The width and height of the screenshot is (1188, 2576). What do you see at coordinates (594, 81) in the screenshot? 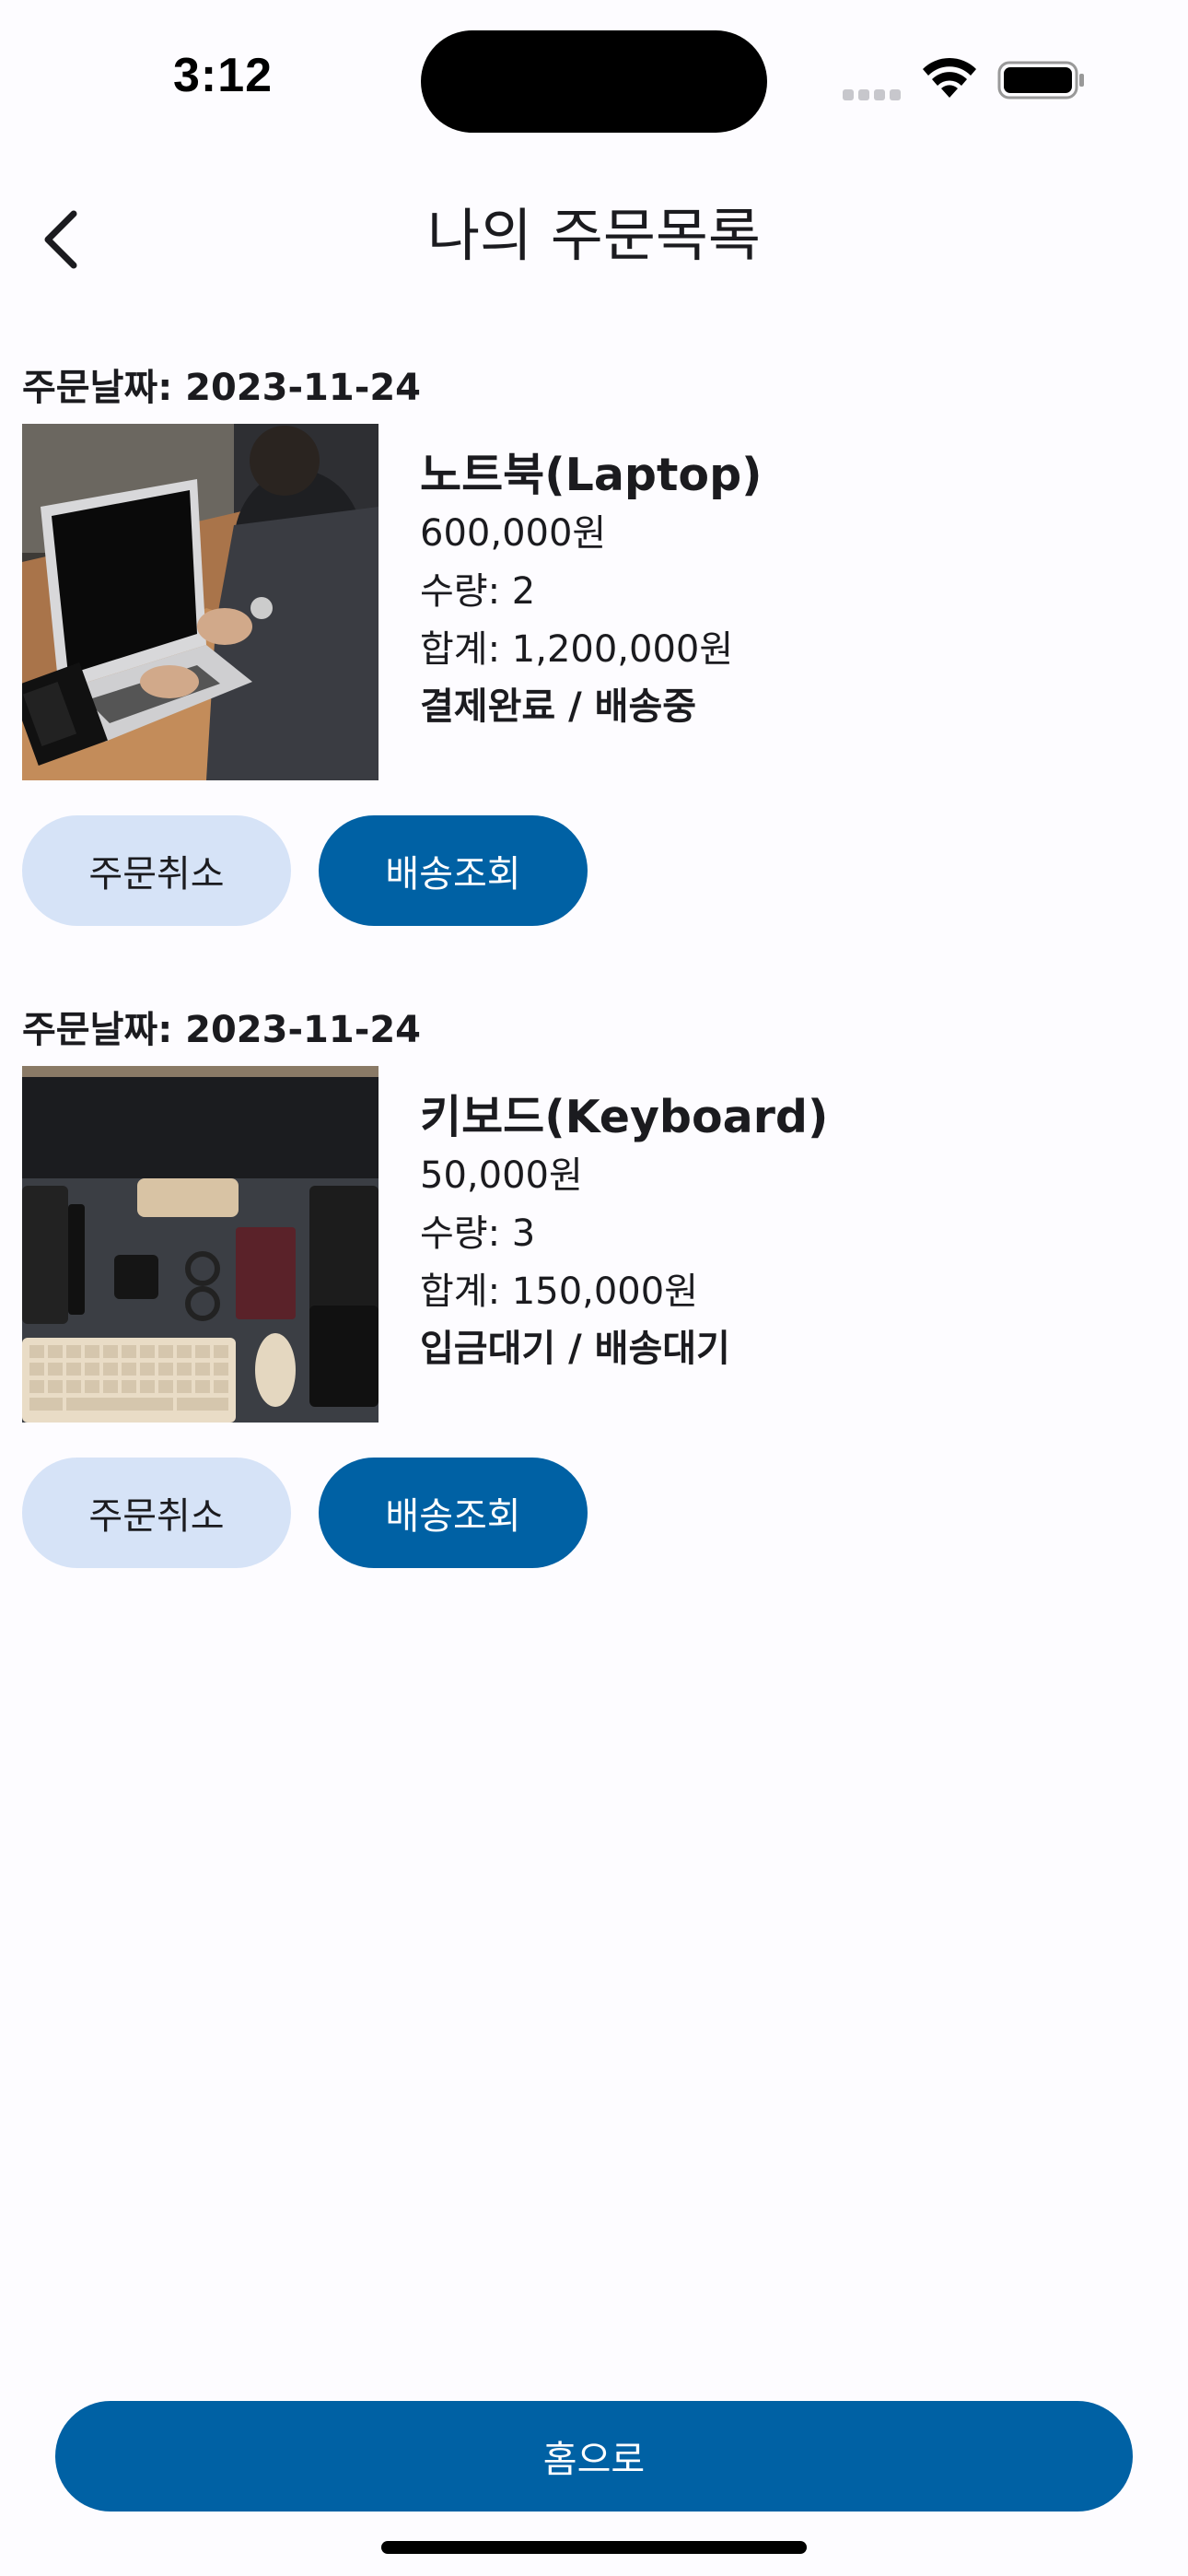
I see `dynamic-island` at bounding box center [594, 81].